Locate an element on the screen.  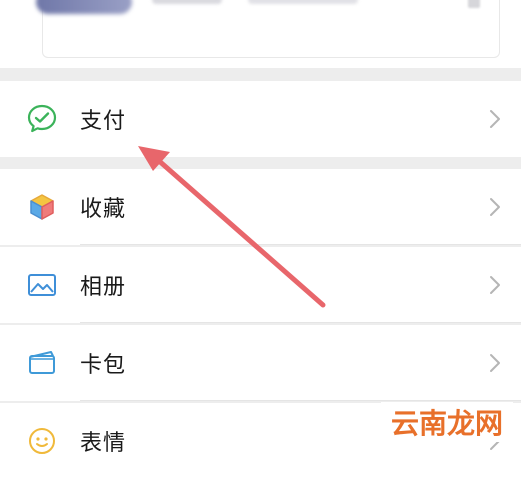
smiley-icon is located at coordinates (42, 441).